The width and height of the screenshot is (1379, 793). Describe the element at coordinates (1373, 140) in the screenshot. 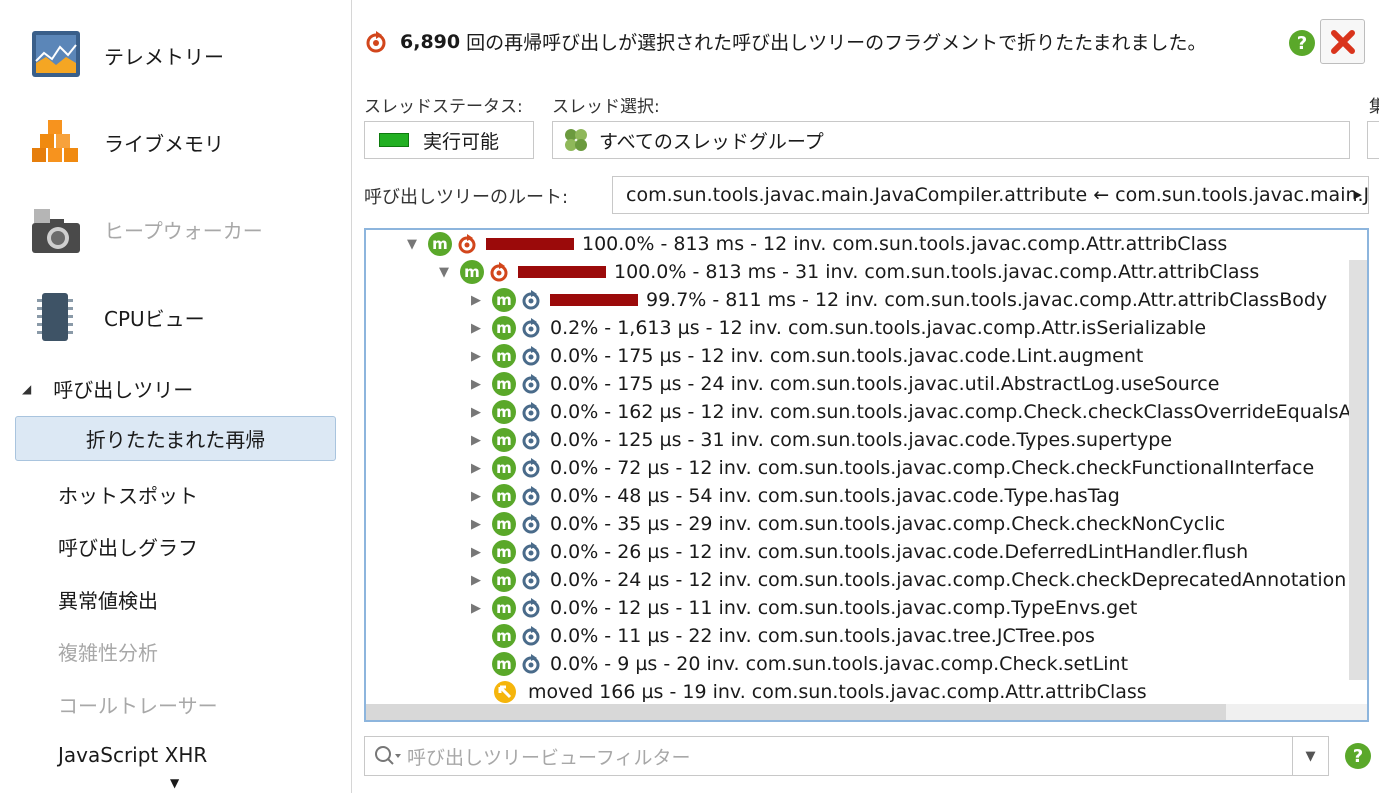

I see `aggregation-dropdown` at that location.